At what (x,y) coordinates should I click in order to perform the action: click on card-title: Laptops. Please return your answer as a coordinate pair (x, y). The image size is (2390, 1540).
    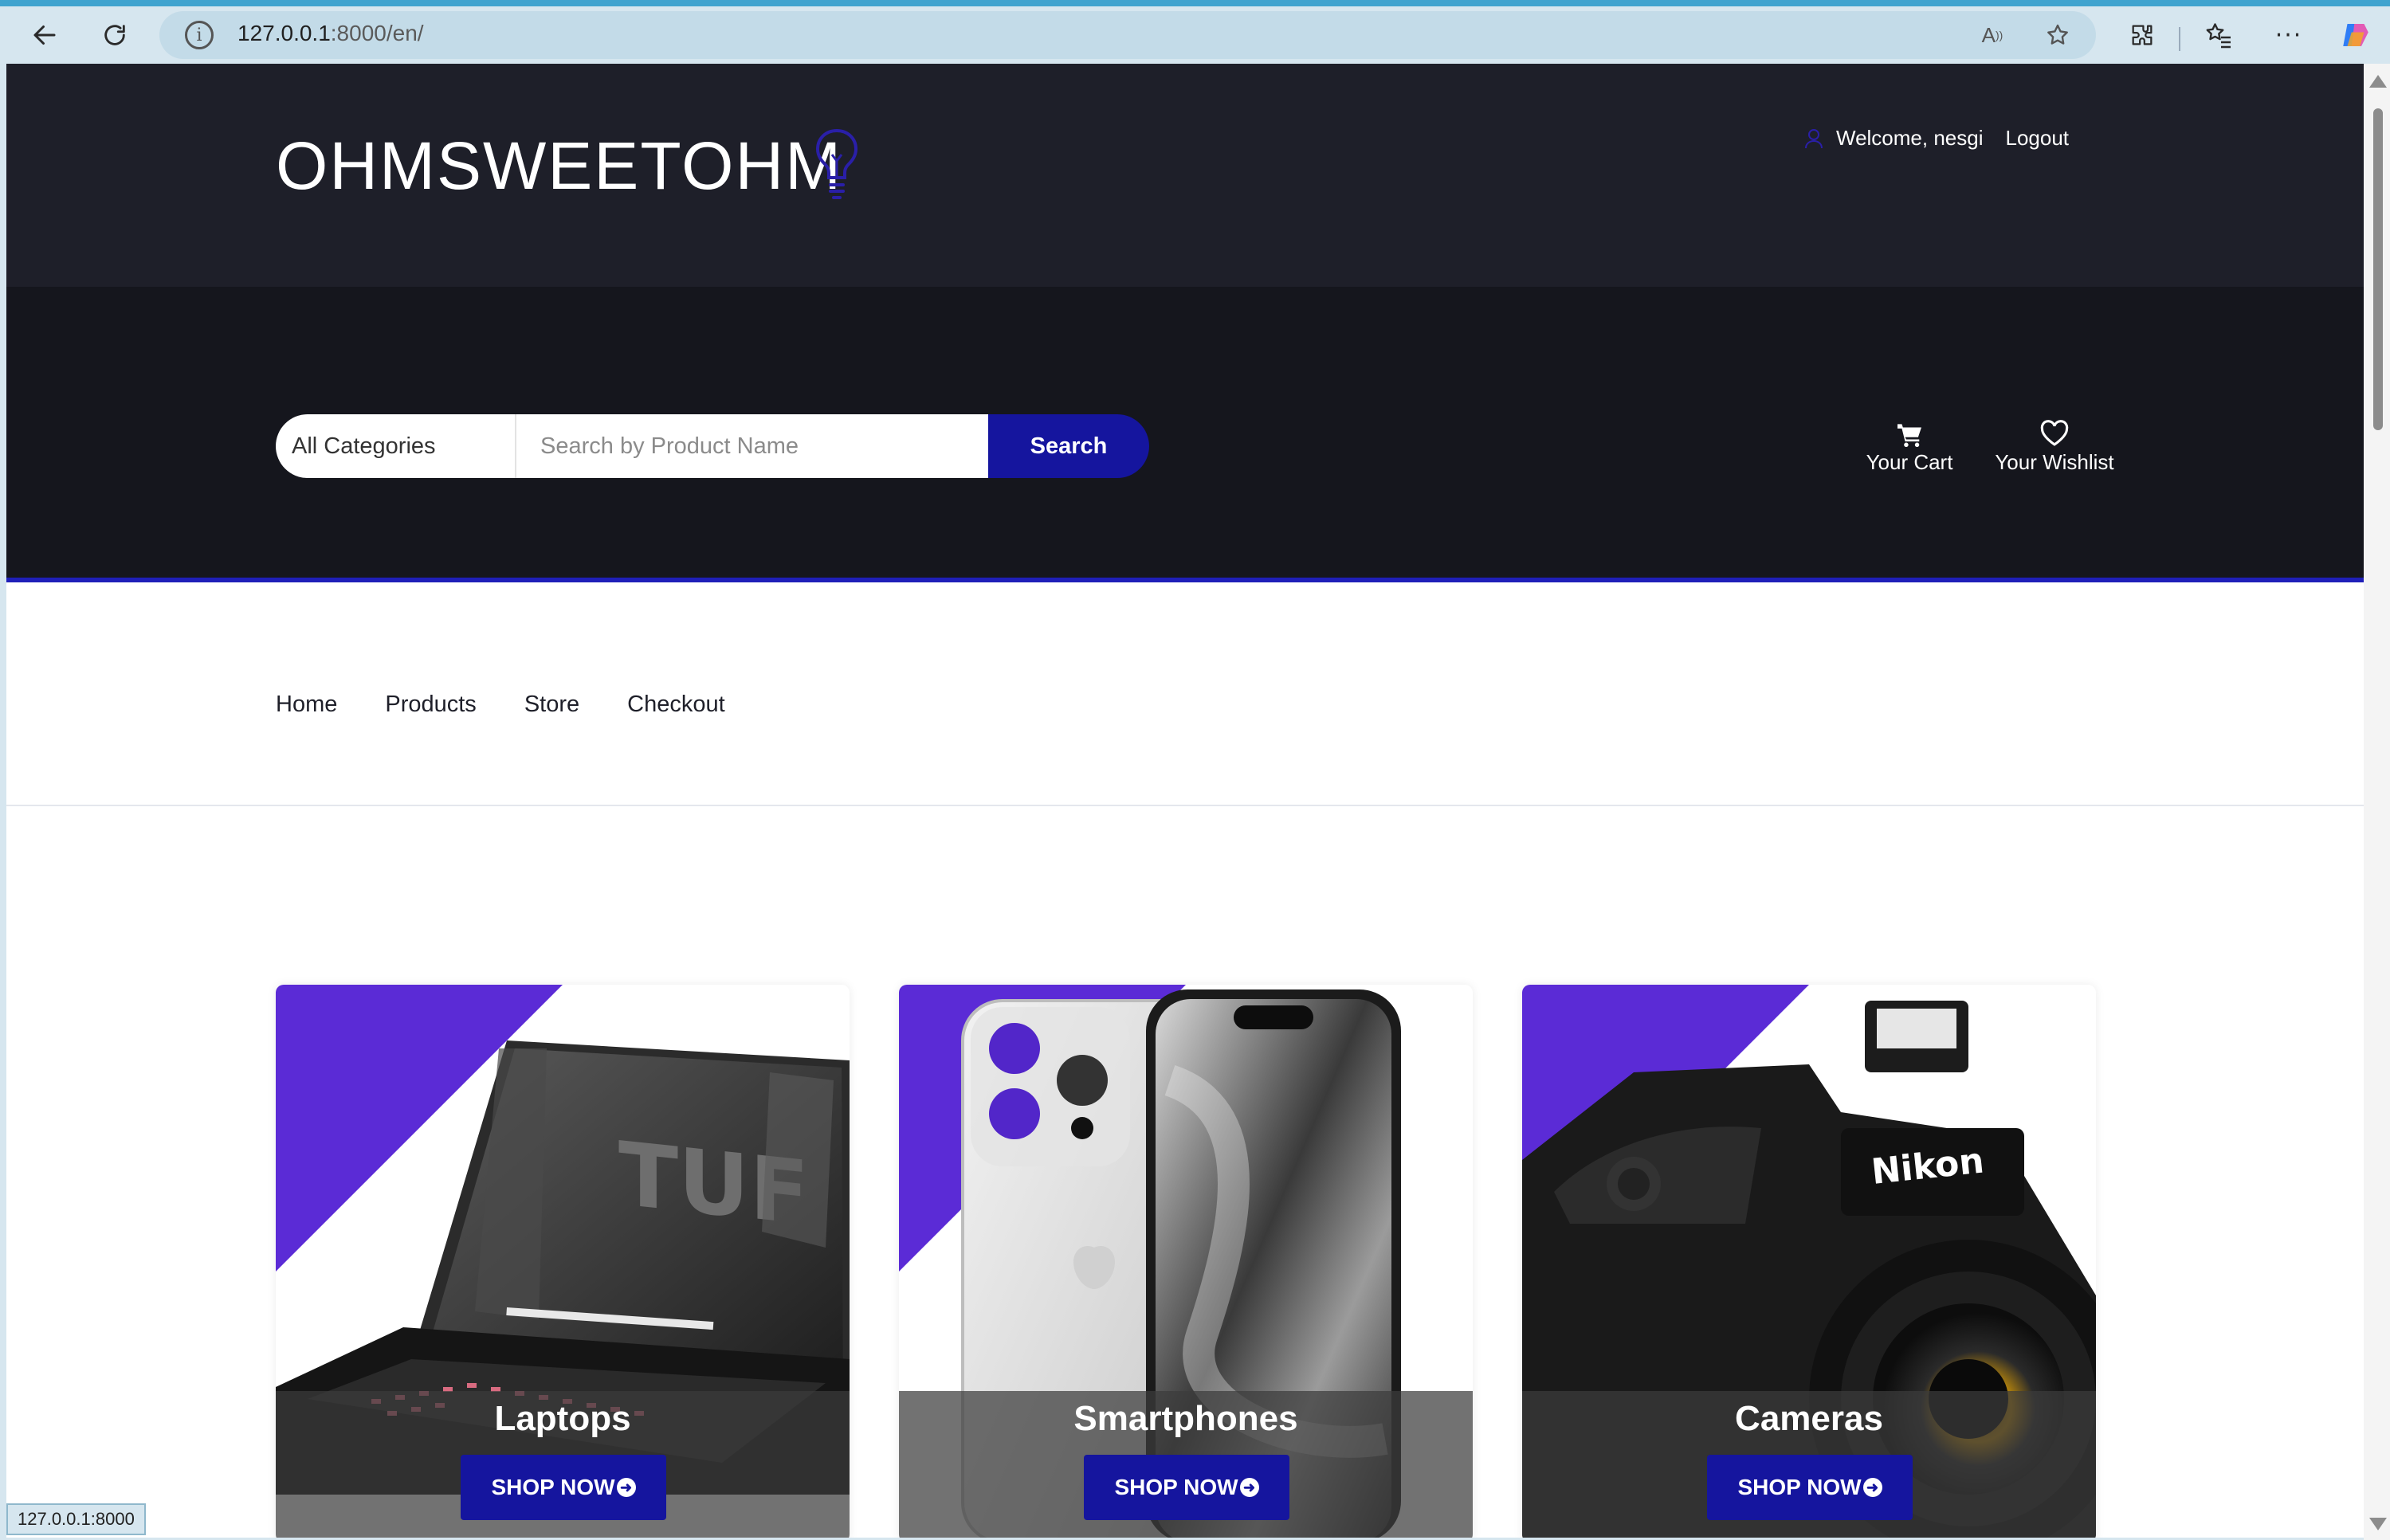
    Looking at the image, I should click on (562, 1418).